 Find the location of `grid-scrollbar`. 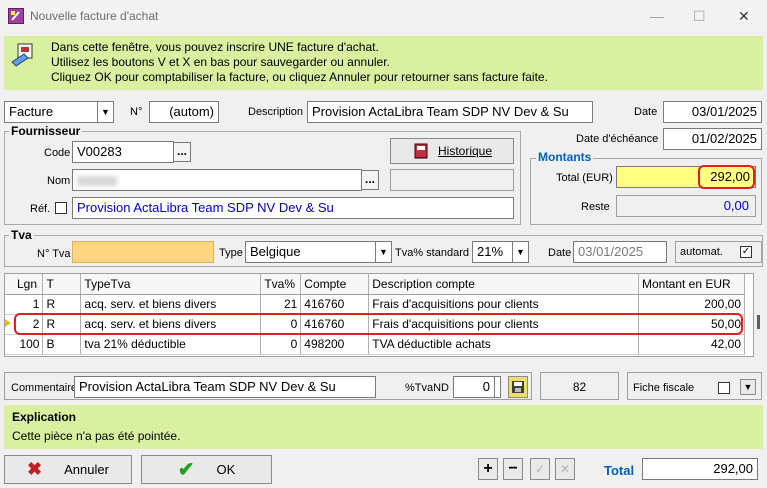

grid-scrollbar is located at coordinates (759, 315).